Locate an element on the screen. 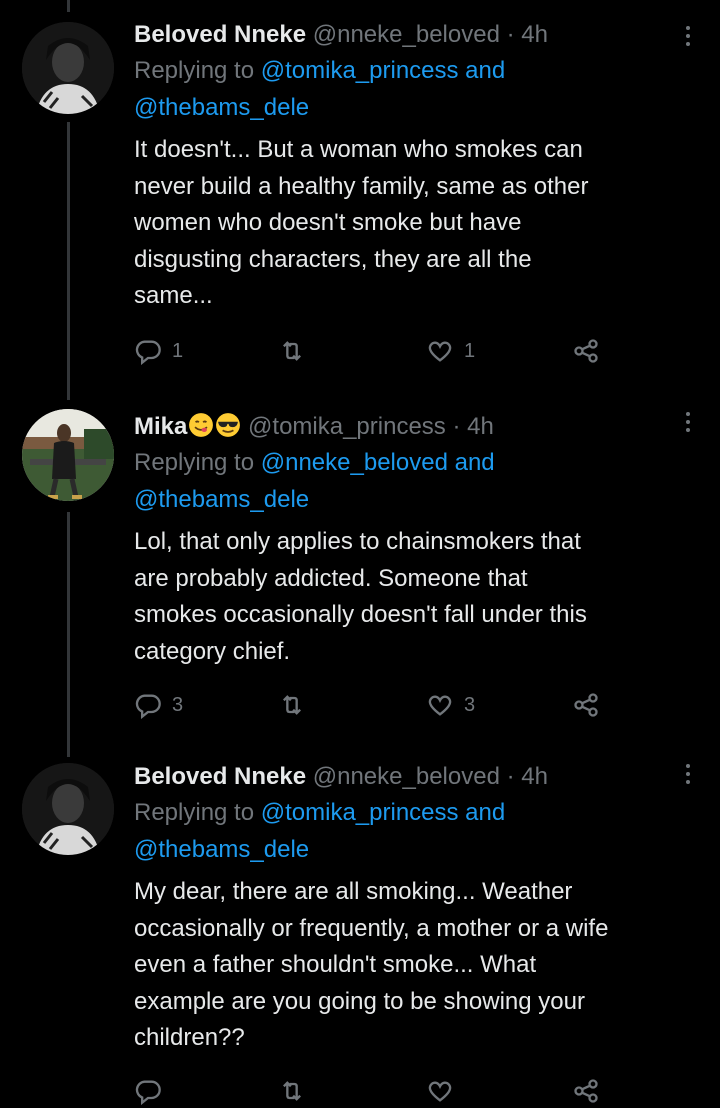  sunglasses-emoji-icon is located at coordinates (228, 425).